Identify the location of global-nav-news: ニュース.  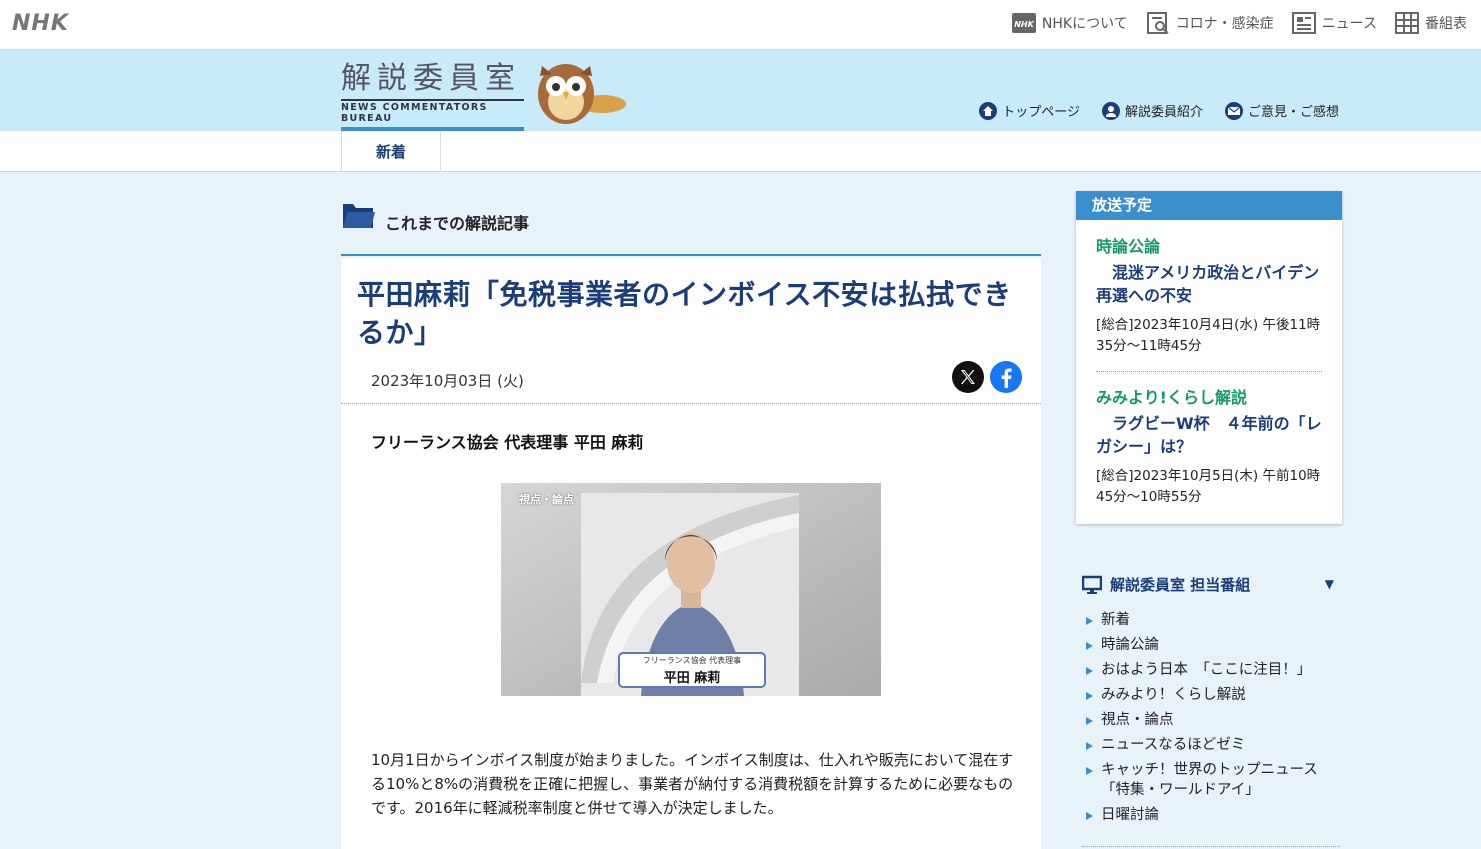
(1334, 23).